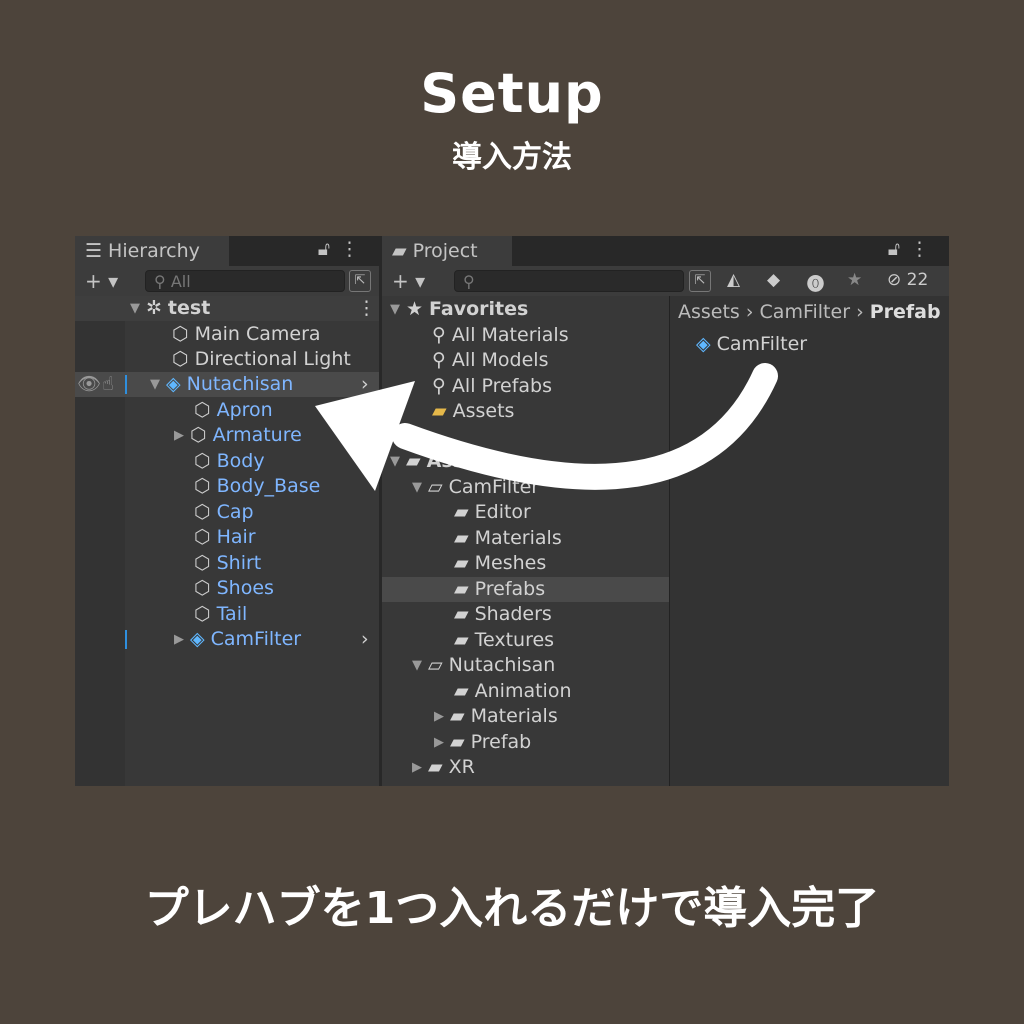 The height and width of the screenshot is (1024, 1024). Describe the element at coordinates (585, 426) in the screenshot. I see `drag-arrow-shaft` at that location.